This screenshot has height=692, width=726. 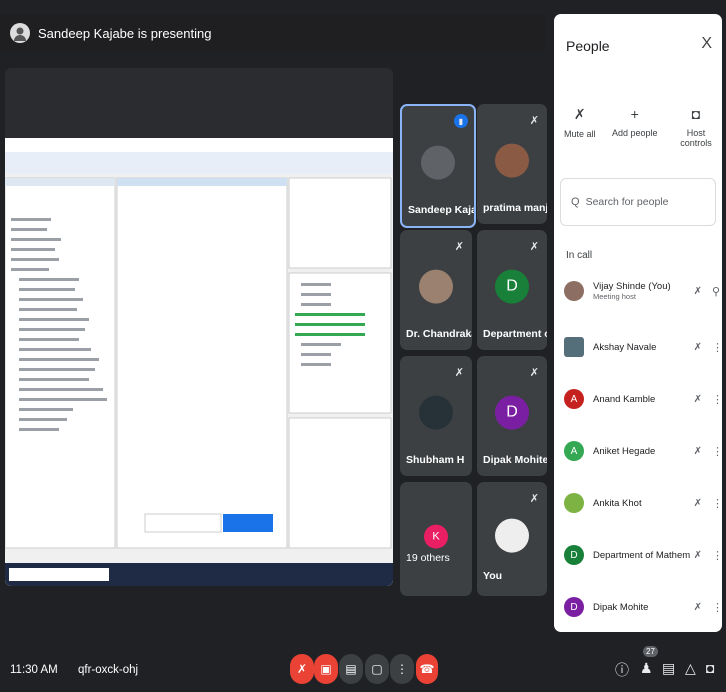 I want to click on present-icon: ▢, so click(x=377, y=669).